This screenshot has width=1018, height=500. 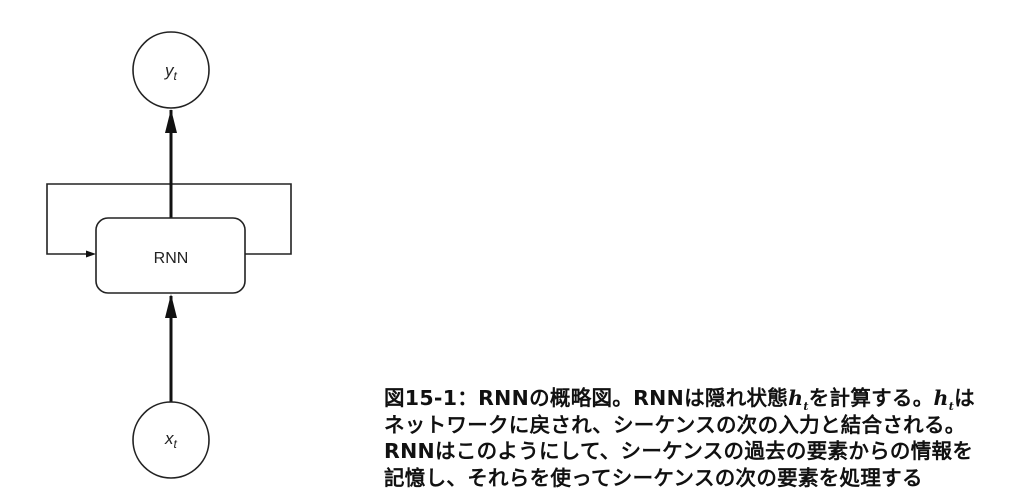 I want to click on caption-line-2: ネットワークに戻され、シーケンスの次の入力と結合される。, so click(x=675, y=424).